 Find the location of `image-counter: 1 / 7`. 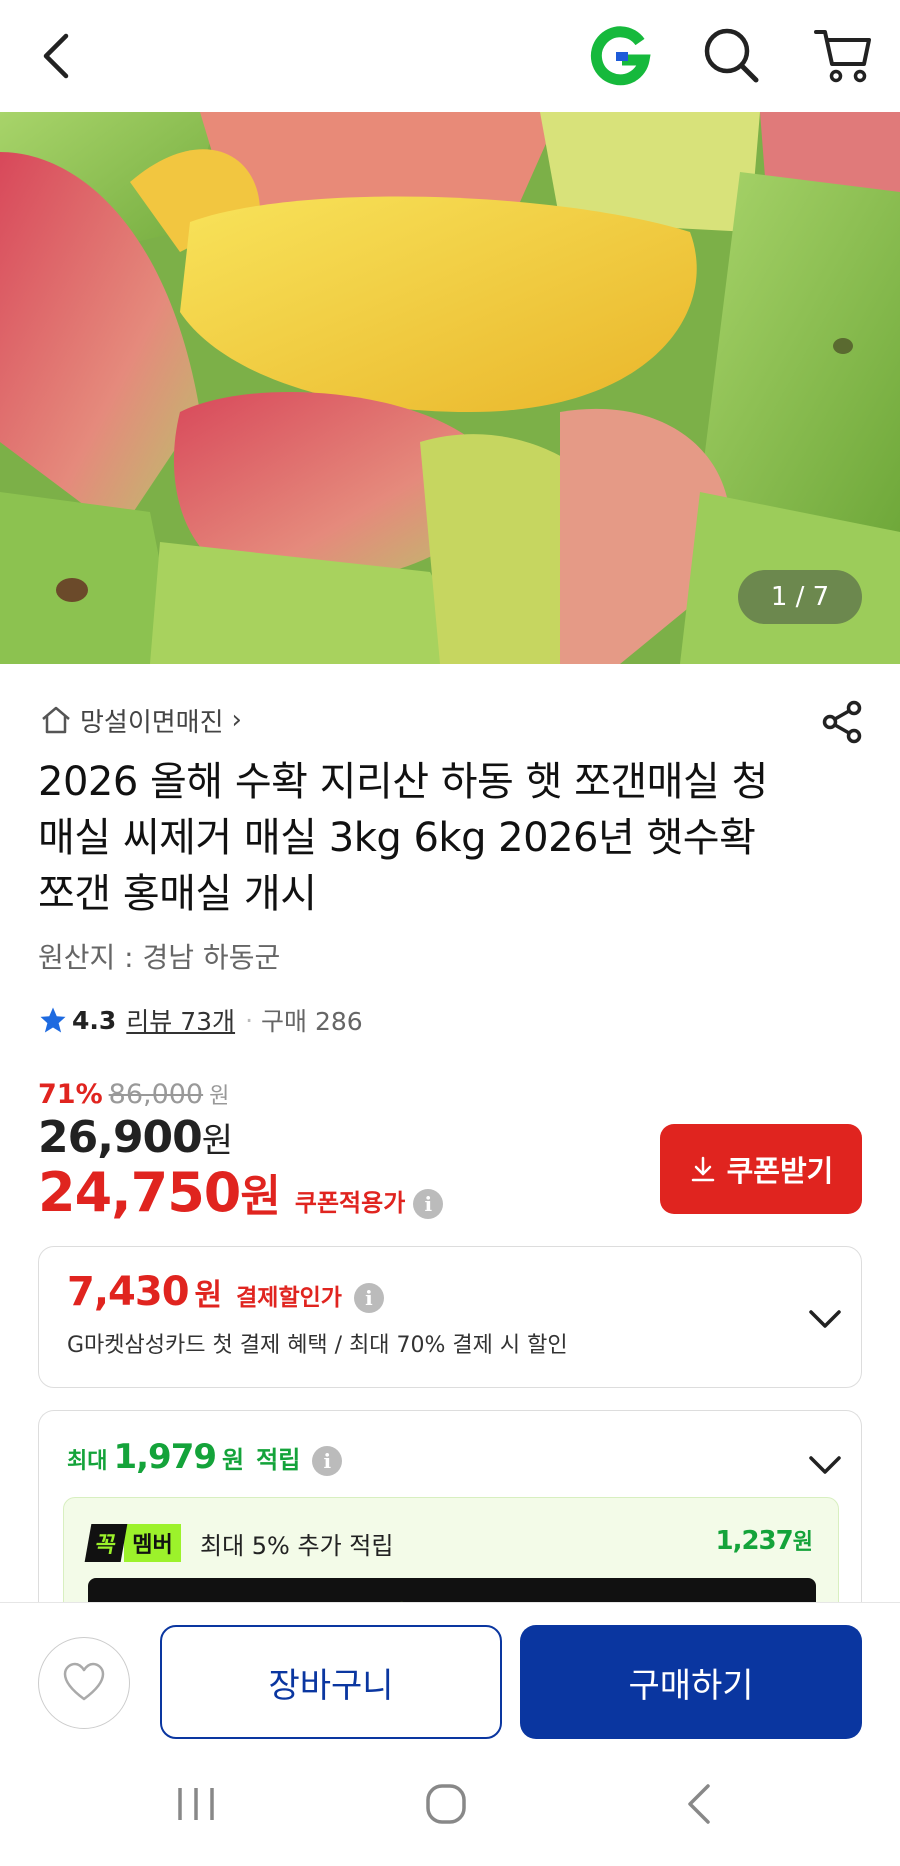

image-counter: 1 / 7 is located at coordinates (800, 597).